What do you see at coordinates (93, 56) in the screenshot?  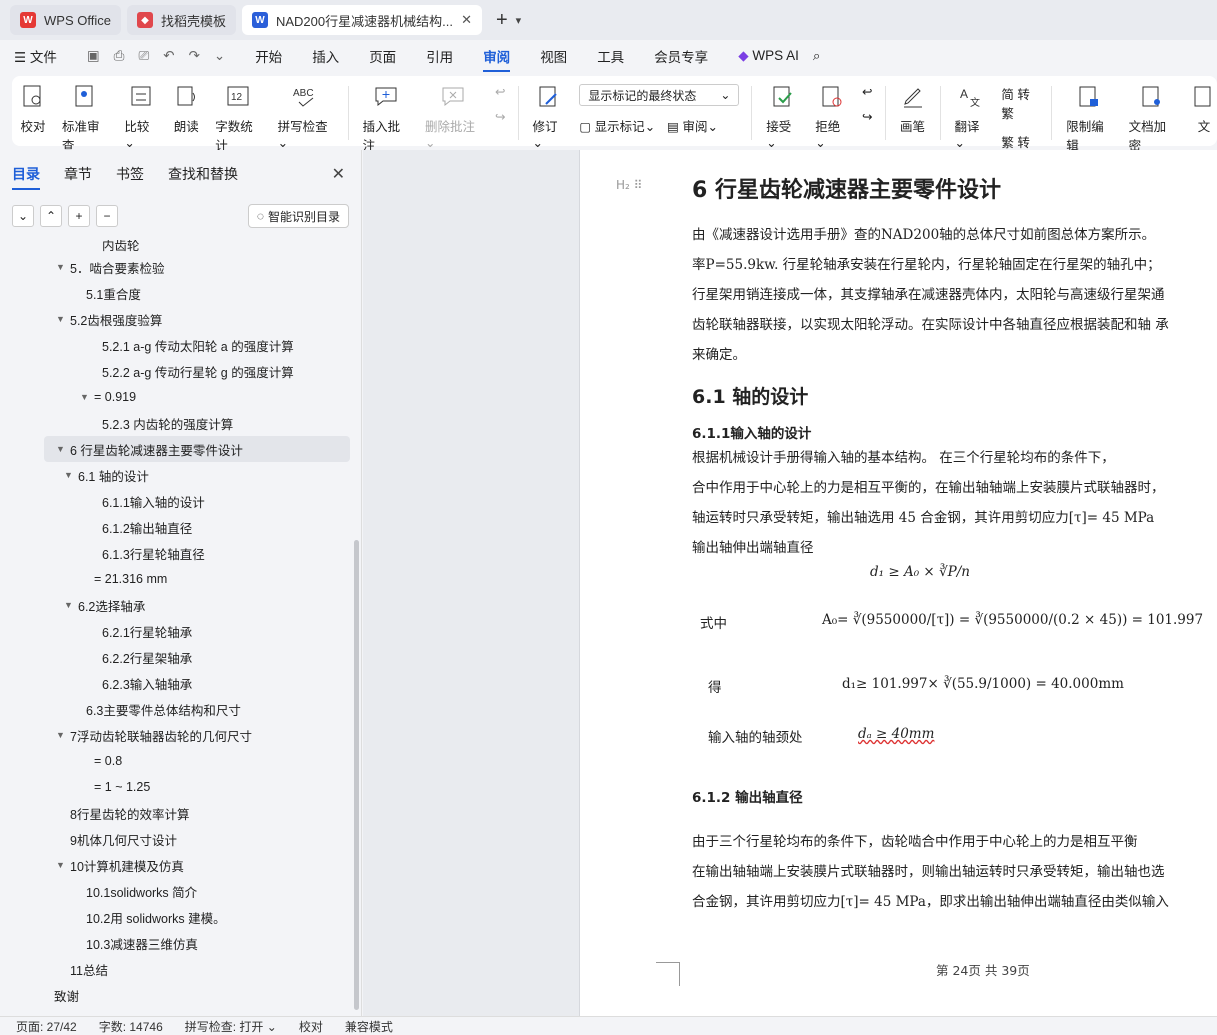 I see `save-icon: ▣` at bounding box center [93, 56].